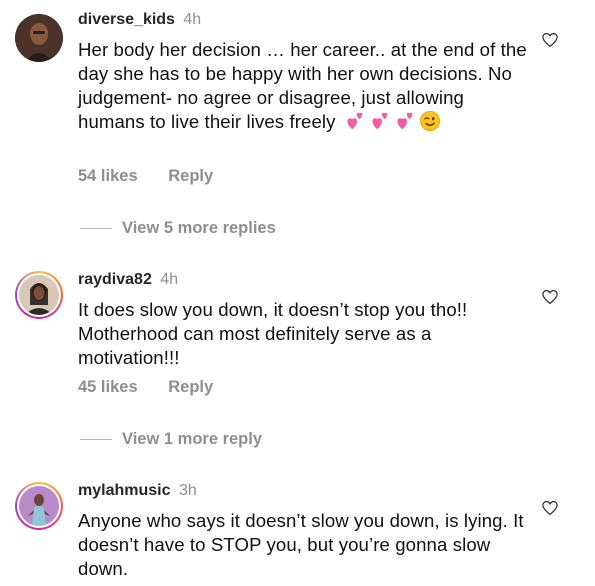  Describe the element at coordinates (126, 19) in the screenshot. I see `comment-username: diverse_kids` at that location.